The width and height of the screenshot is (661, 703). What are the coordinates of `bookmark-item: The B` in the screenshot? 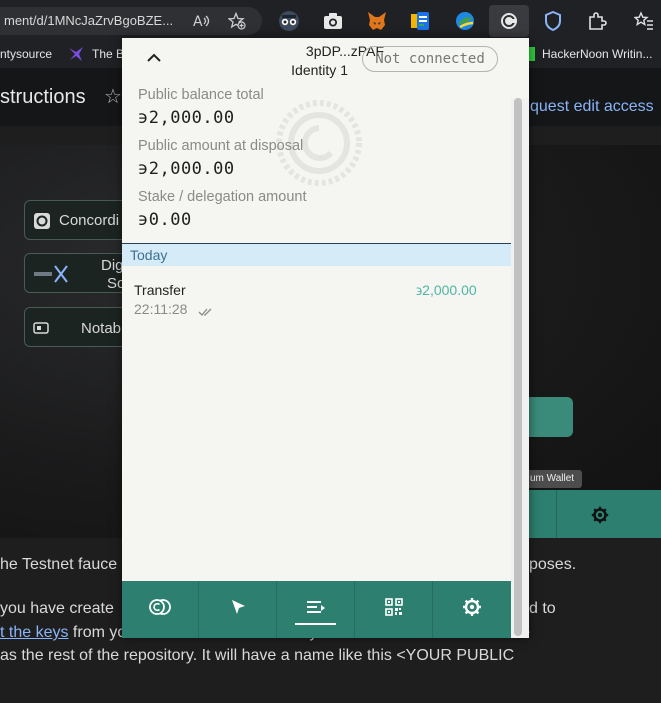 It's located at (108, 54).